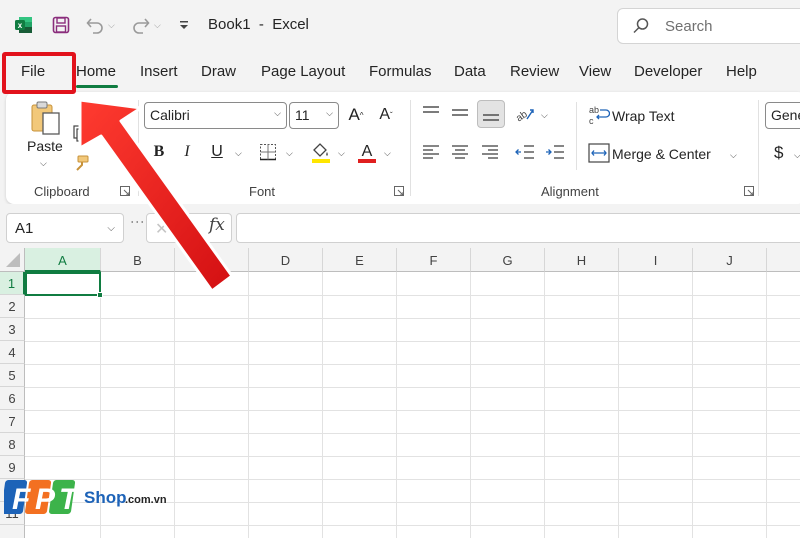 Image resolution: width=800 pixels, height=538 pixels. I want to click on fpt-shop-watermark: F P T Shop .com.vn, so click(94, 498).